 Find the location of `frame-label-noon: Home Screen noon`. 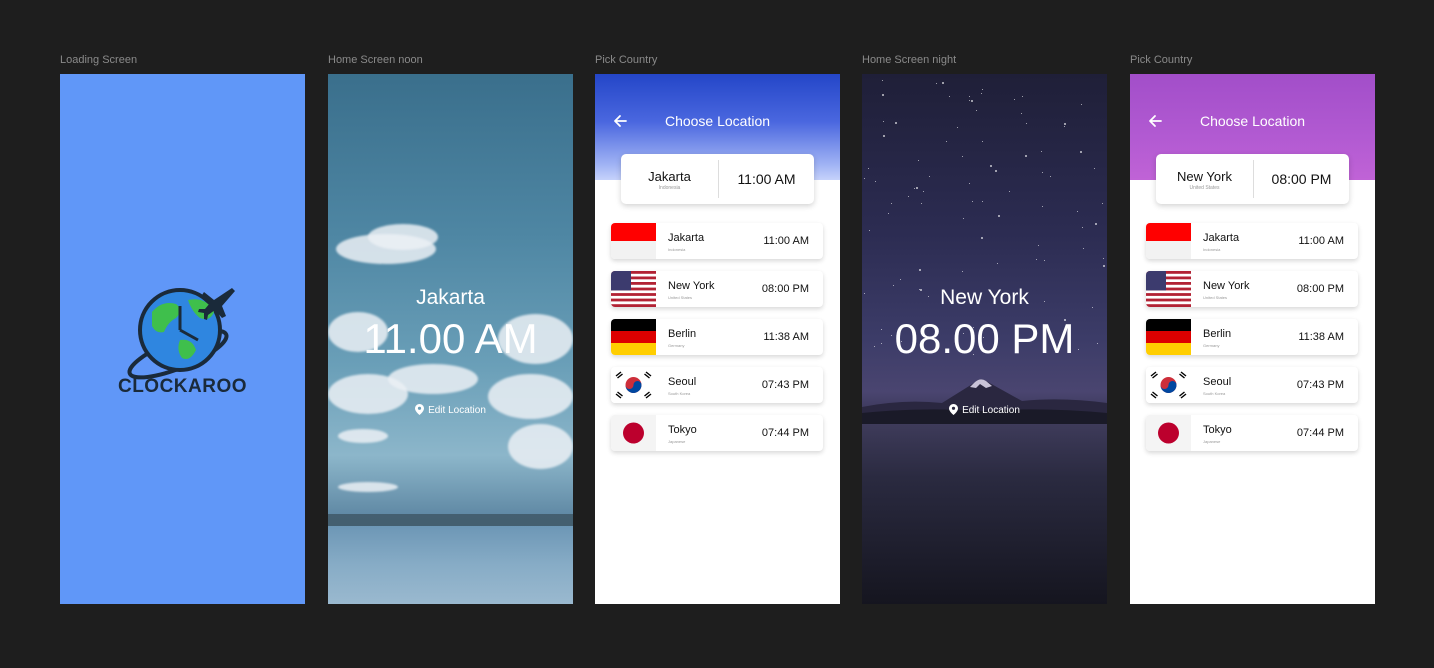

frame-label-noon: Home Screen noon is located at coordinates (375, 60).